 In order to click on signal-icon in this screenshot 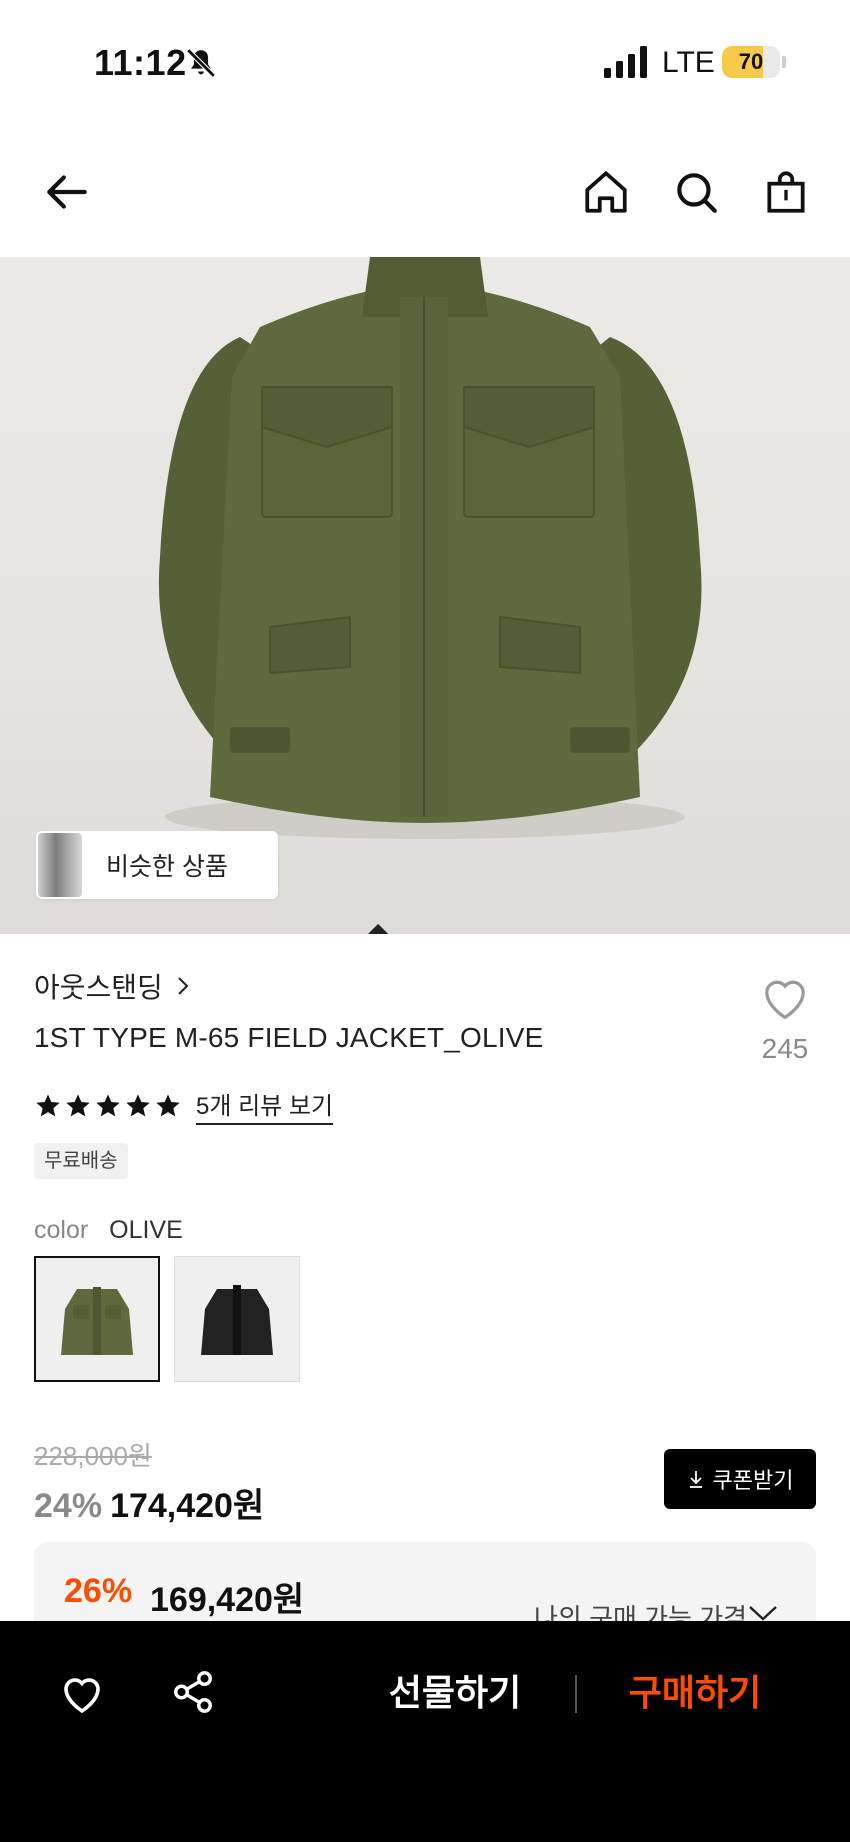, I will do `click(625, 62)`.